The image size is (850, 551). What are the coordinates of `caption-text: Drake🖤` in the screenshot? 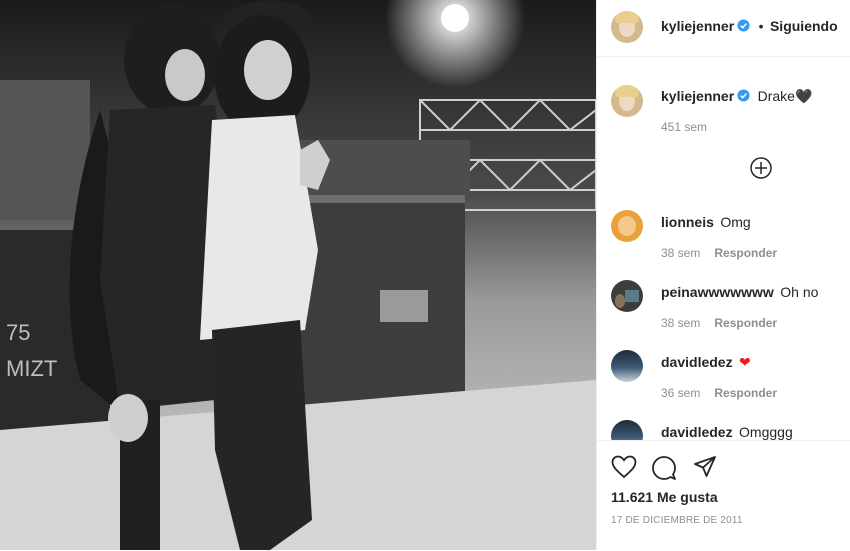 It's located at (785, 96).